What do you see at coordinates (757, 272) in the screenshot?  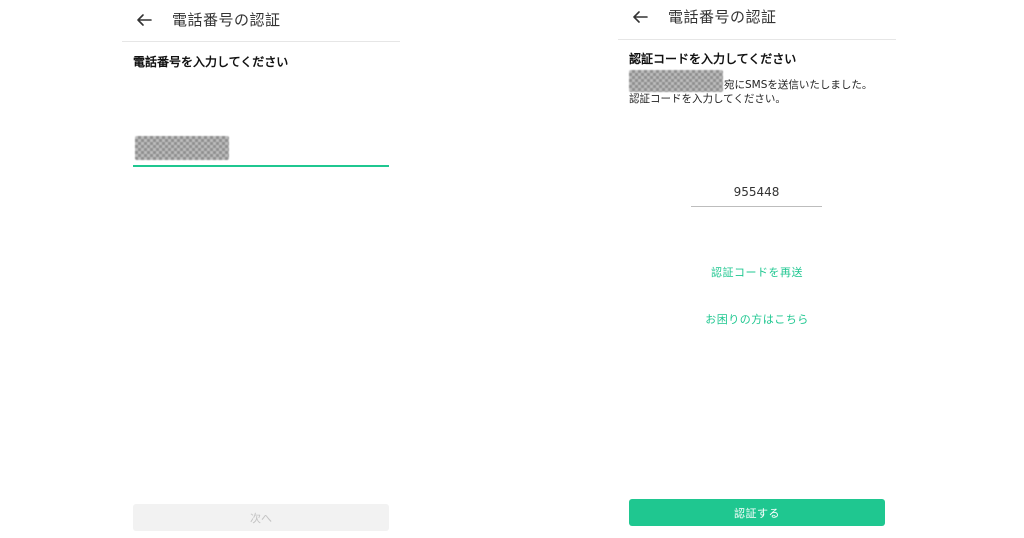 I see `resend-code-link: 認証コードを再送` at bounding box center [757, 272].